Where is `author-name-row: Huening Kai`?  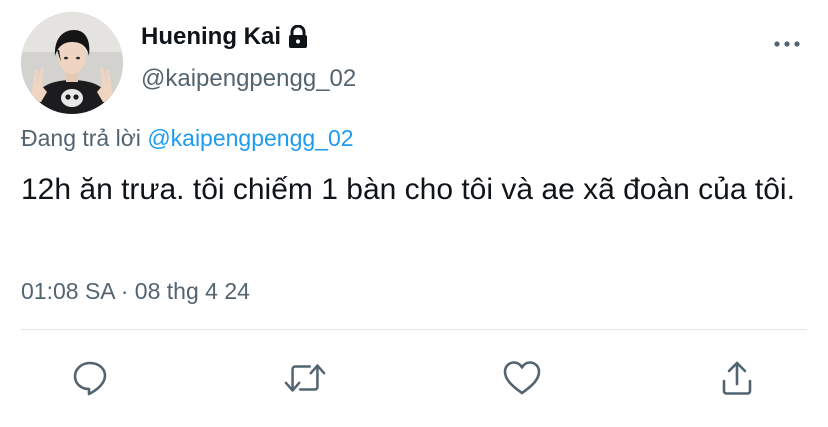
author-name-row: Huening Kai is located at coordinates (225, 37).